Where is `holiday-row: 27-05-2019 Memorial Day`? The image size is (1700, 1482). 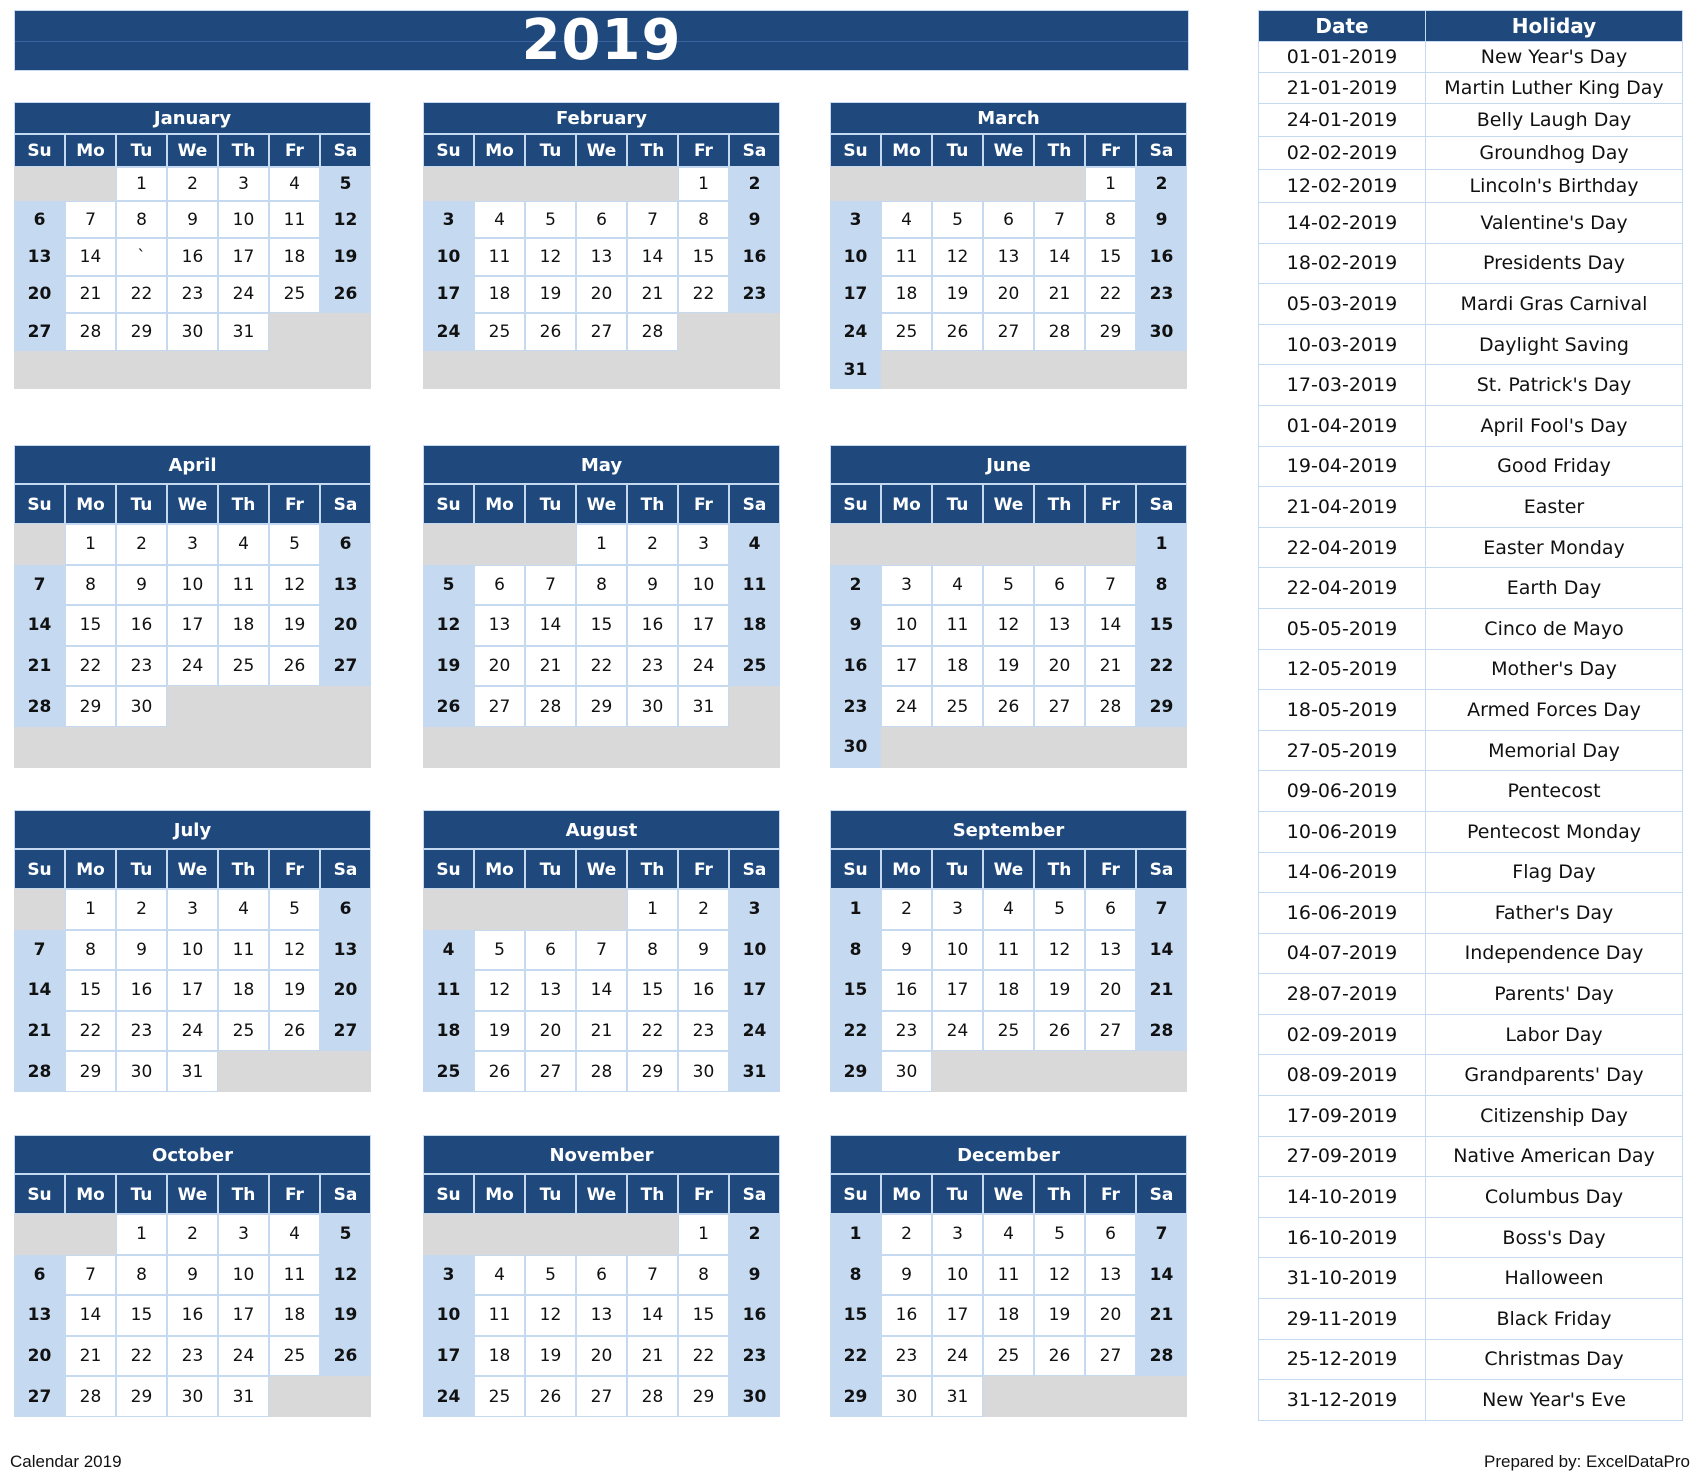
holiday-row: 27-05-2019 Memorial Day is located at coordinates (1470, 750).